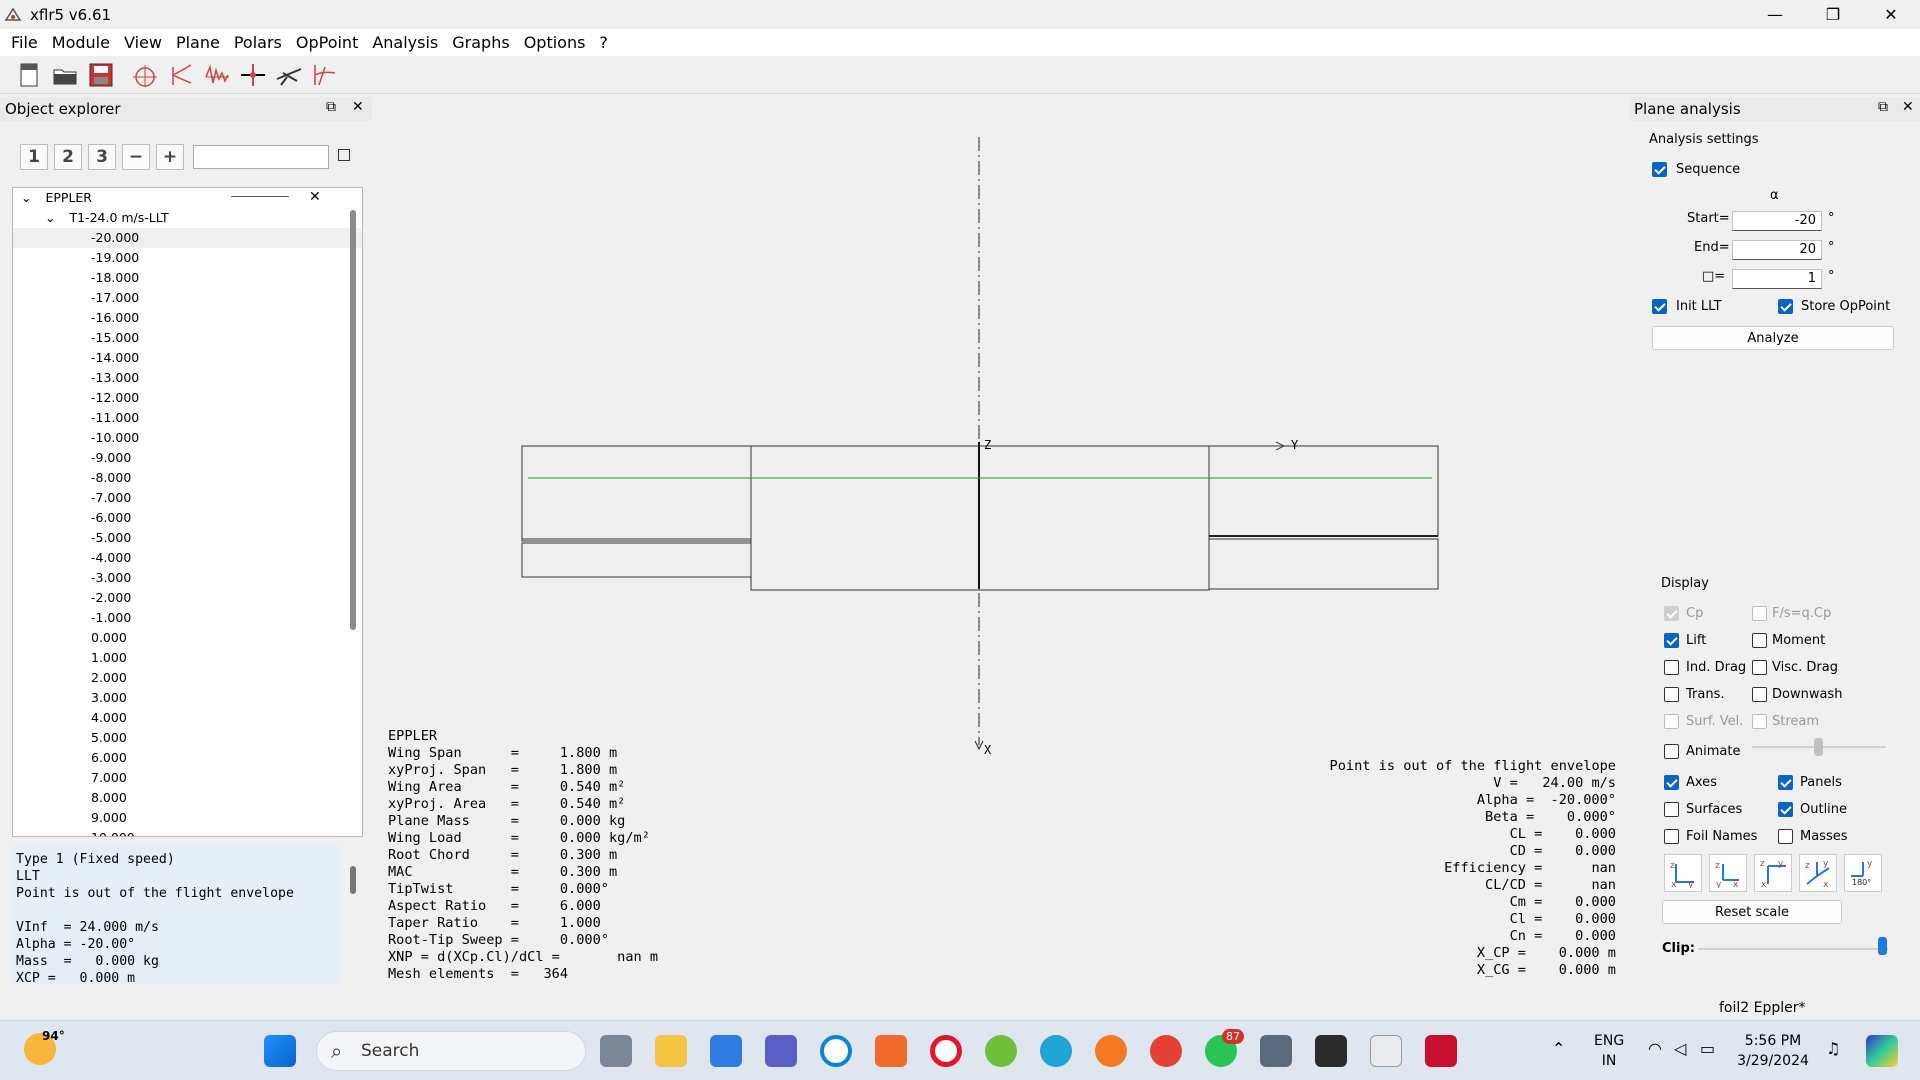  What do you see at coordinates (1833, 1048) in the screenshot?
I see `notification-bell-icon: ♫` at bounding box center [1833, 1048].